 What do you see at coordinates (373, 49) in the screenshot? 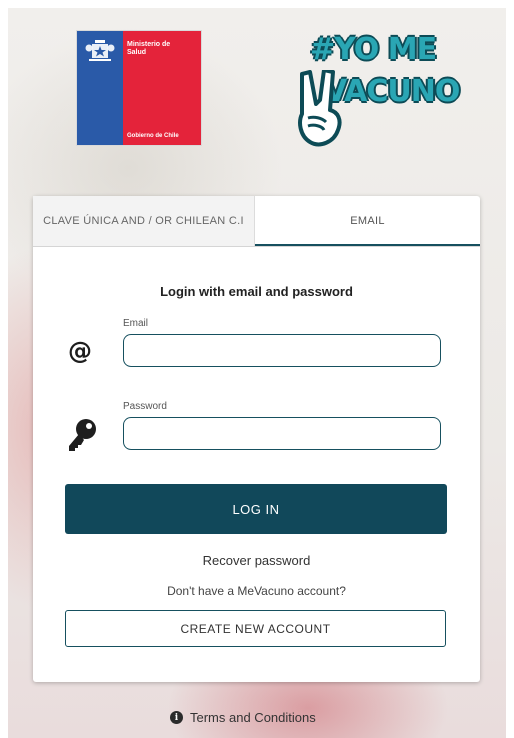
I see `campaign-line-1: #YO ME` at bounding box center [373, 49].